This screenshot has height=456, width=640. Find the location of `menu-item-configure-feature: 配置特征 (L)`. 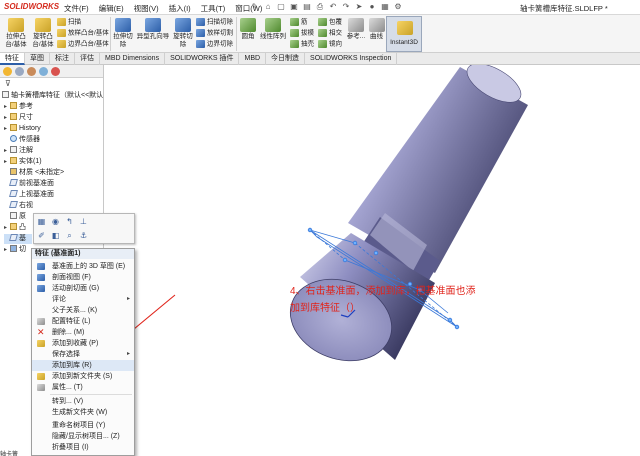

menu-item-configure-feature: 配置特征 (L) is located at coordinates (83, 321).